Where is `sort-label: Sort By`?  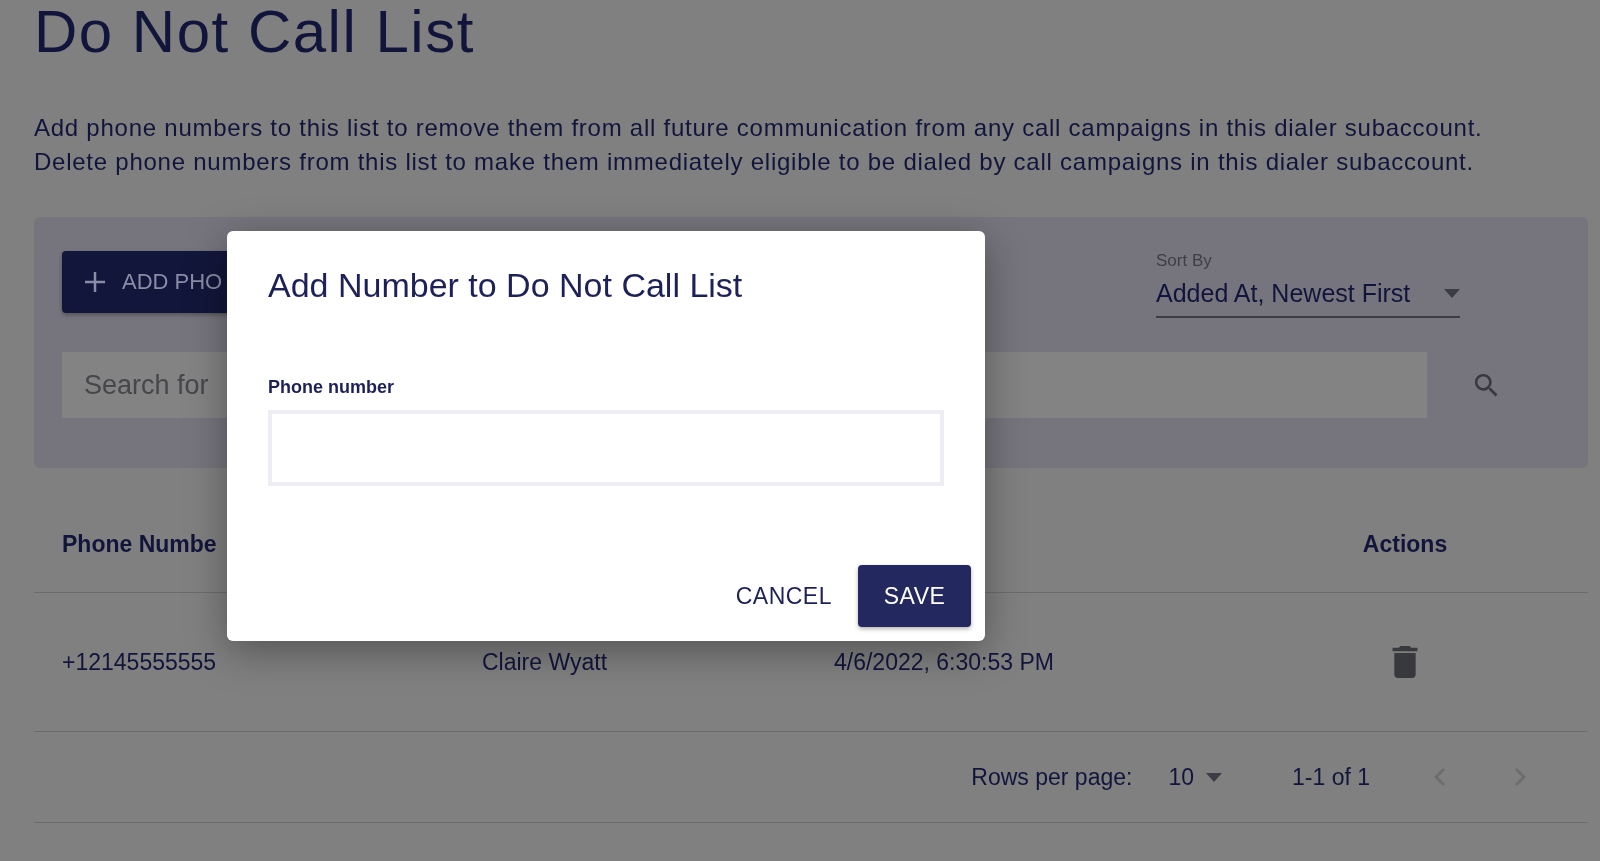
sort-label: Sort By is located at coordinates (1184, 261).